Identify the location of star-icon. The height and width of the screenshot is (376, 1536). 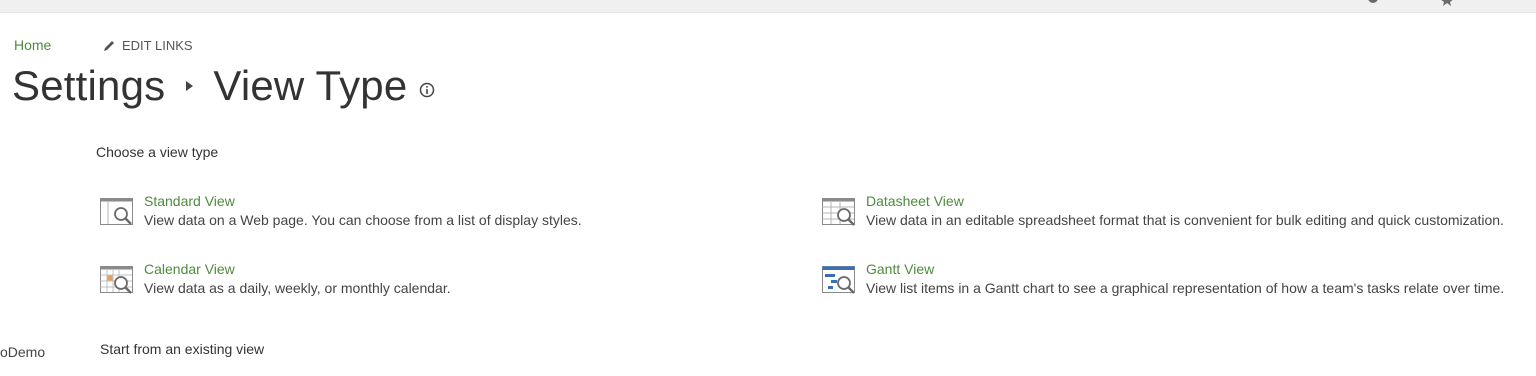
(1447, 3).